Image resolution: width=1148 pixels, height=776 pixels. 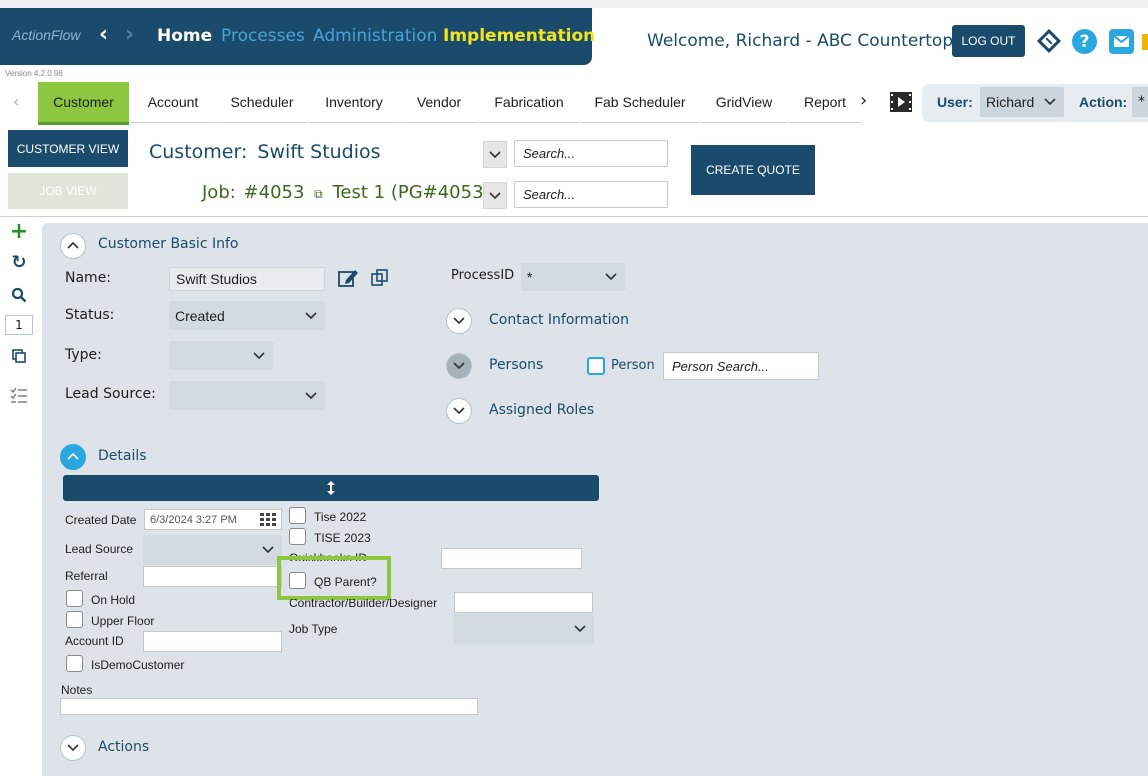 What do you see at coordinates (459, 366) in the screenshot?
I see `expand-persons-button` at bounding box center [459, 366].